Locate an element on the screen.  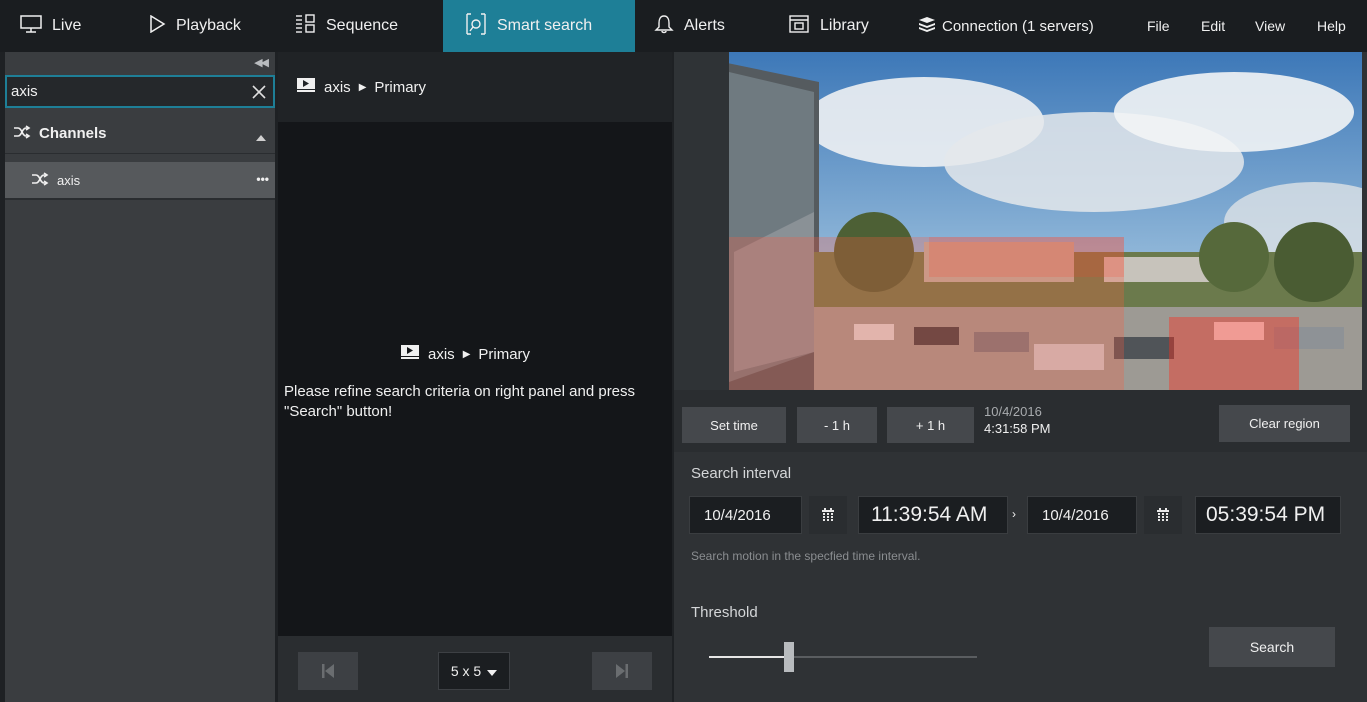
skip-back-icon is located at coordinates (328, 671).